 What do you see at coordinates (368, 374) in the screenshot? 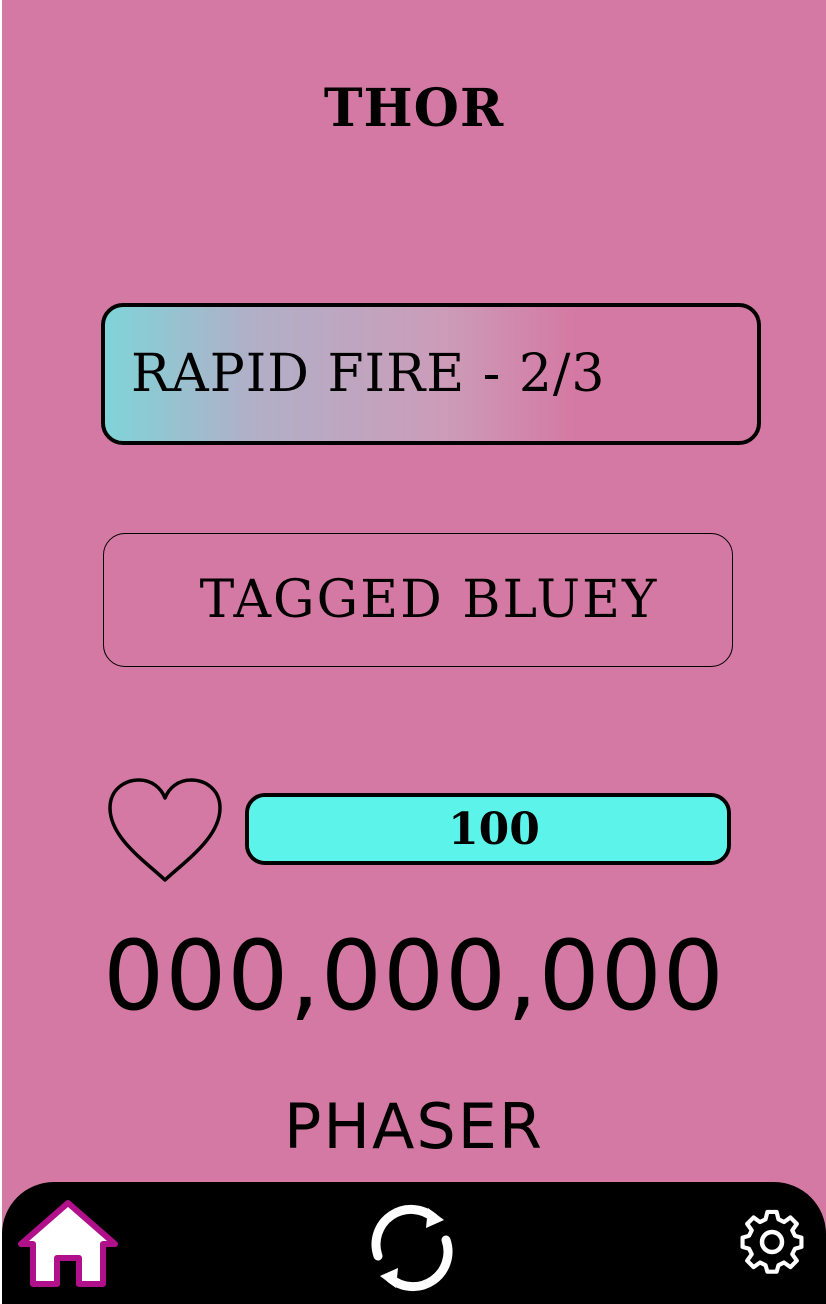
I see `ability-label: RAPID FIRE - 2/3` at bounding box center [368, 374].